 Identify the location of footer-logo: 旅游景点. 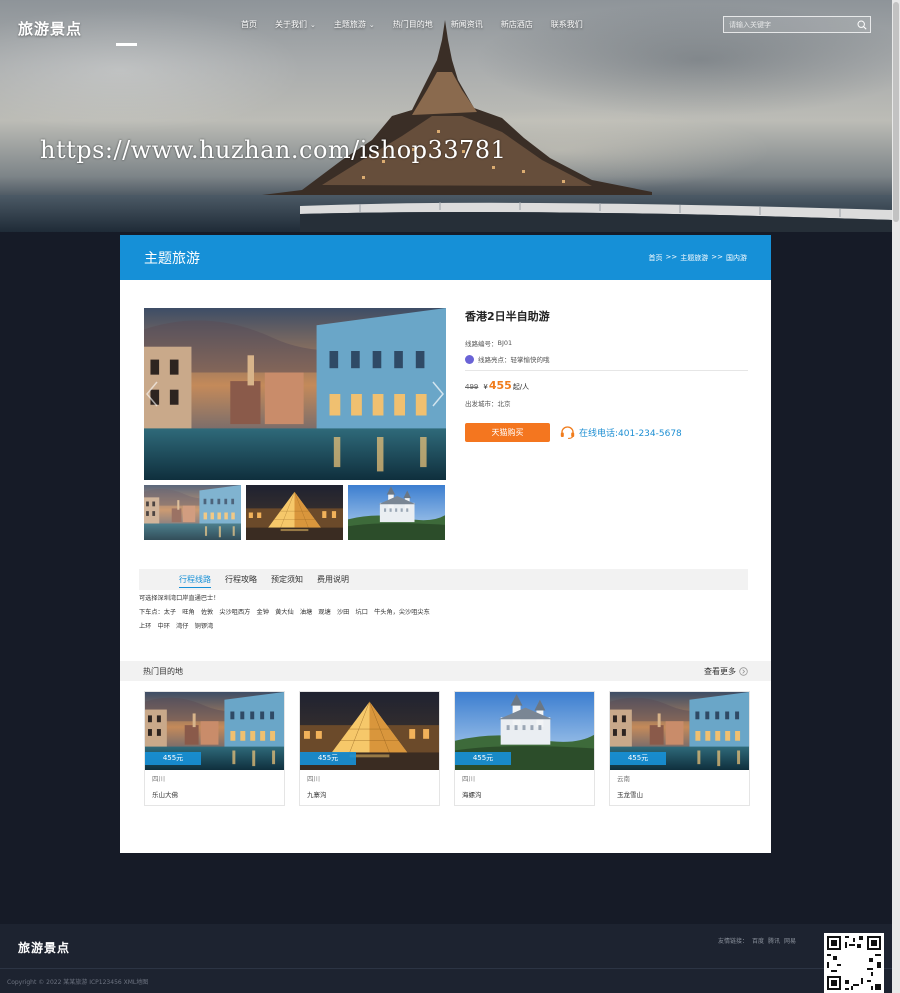
(44, 947).